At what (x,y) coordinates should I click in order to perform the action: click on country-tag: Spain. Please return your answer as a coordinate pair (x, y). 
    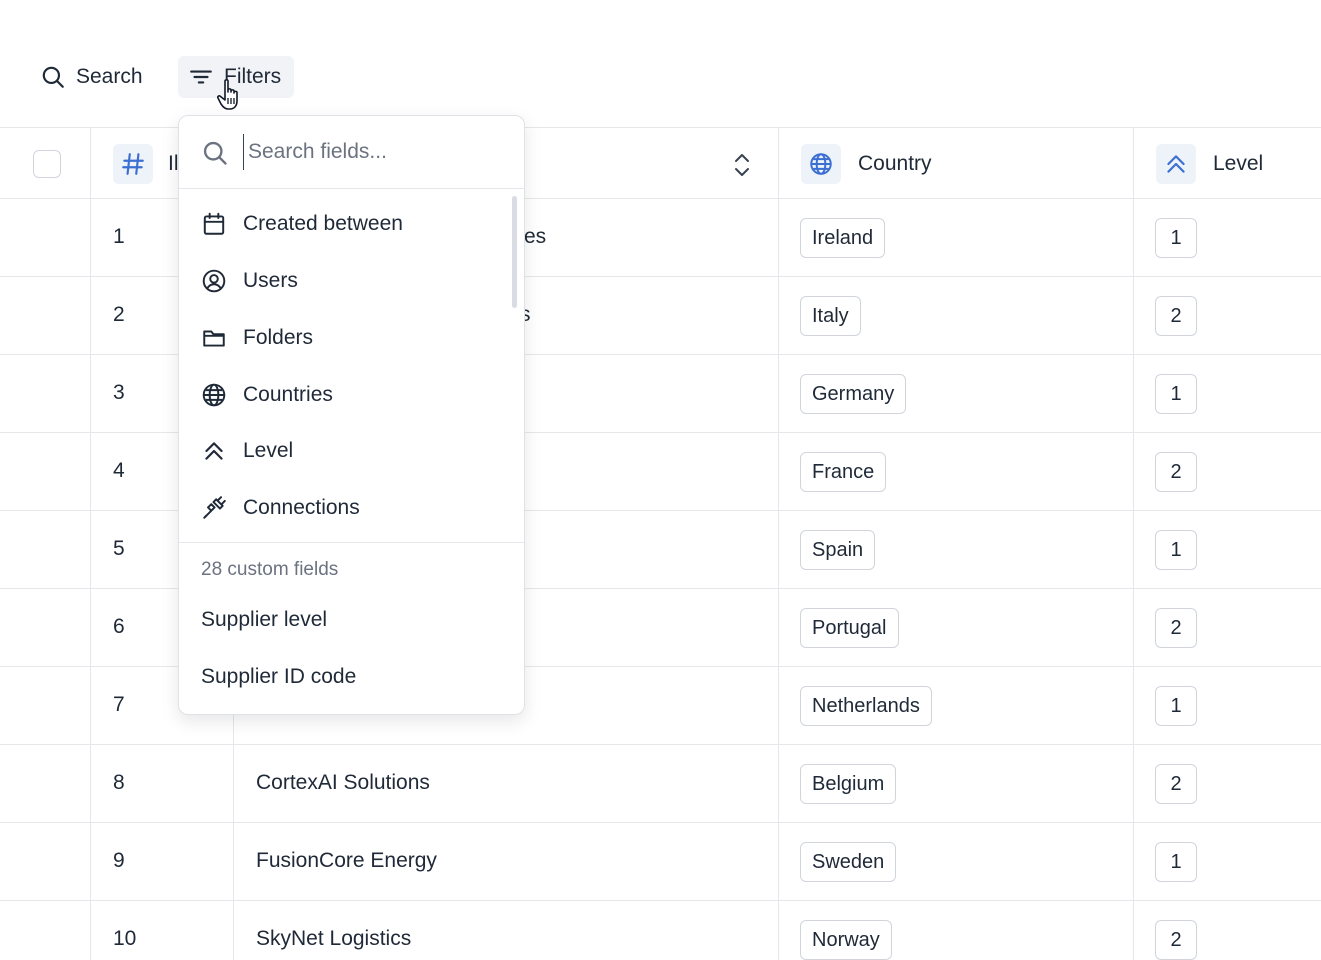
    Looking at the image, I should click on (838, 550).